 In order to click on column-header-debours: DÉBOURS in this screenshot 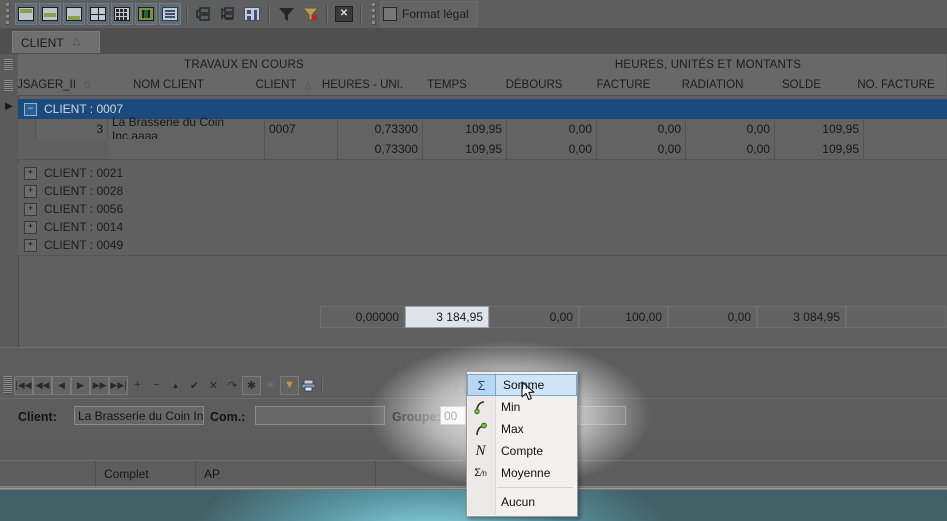, I will do `click(534, 85)`.